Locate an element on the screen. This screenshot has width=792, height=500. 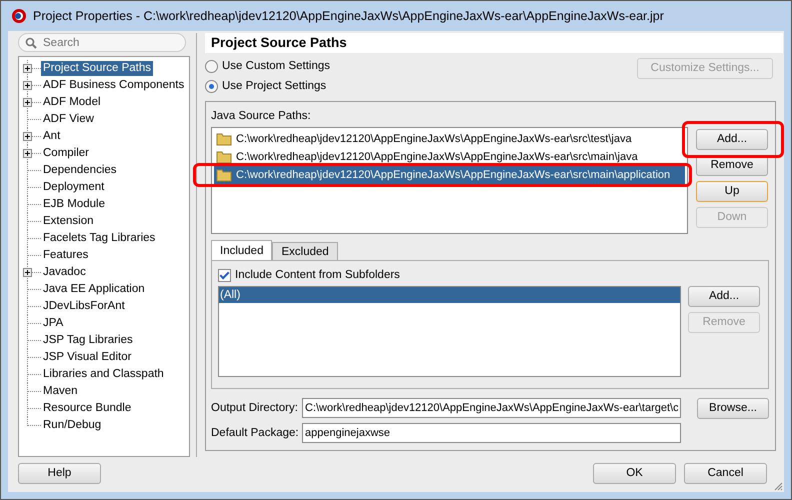
source-path-row: C:\work\redheap\jdev12120\AppEngineJaxWs\AppEngineJaxWs-ear\src\test\java is located at coordinates (449, 139).